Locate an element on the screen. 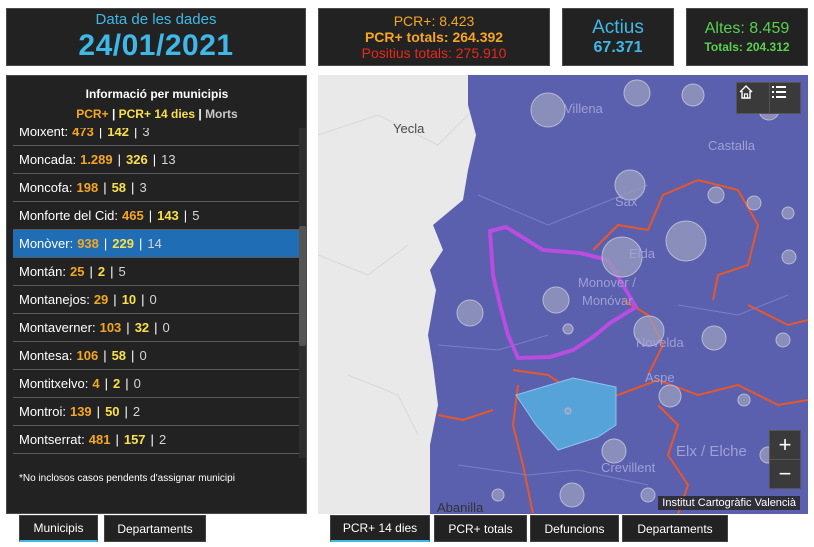 The image size is (814, 547). municipi-pcr14: 143 is located at coordinates (168, 215).